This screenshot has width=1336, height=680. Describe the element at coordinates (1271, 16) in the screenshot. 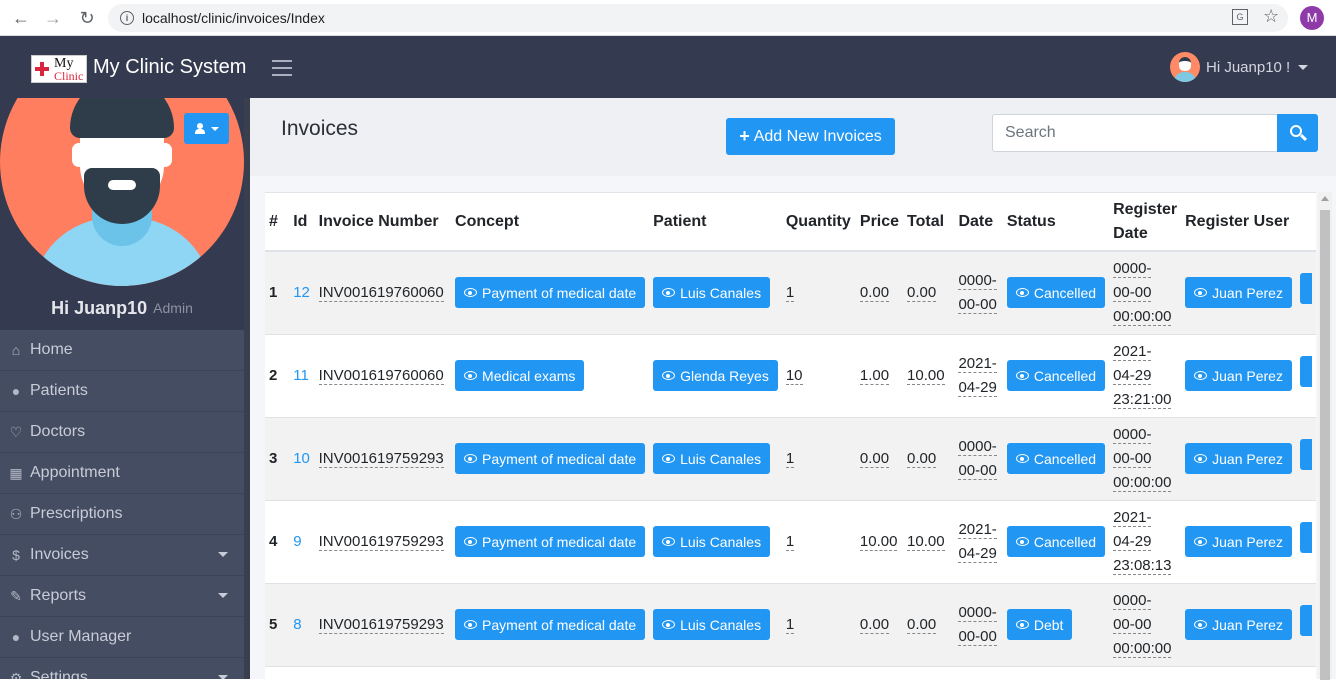

I see `bookmark-star-icon: ☆` at that location.